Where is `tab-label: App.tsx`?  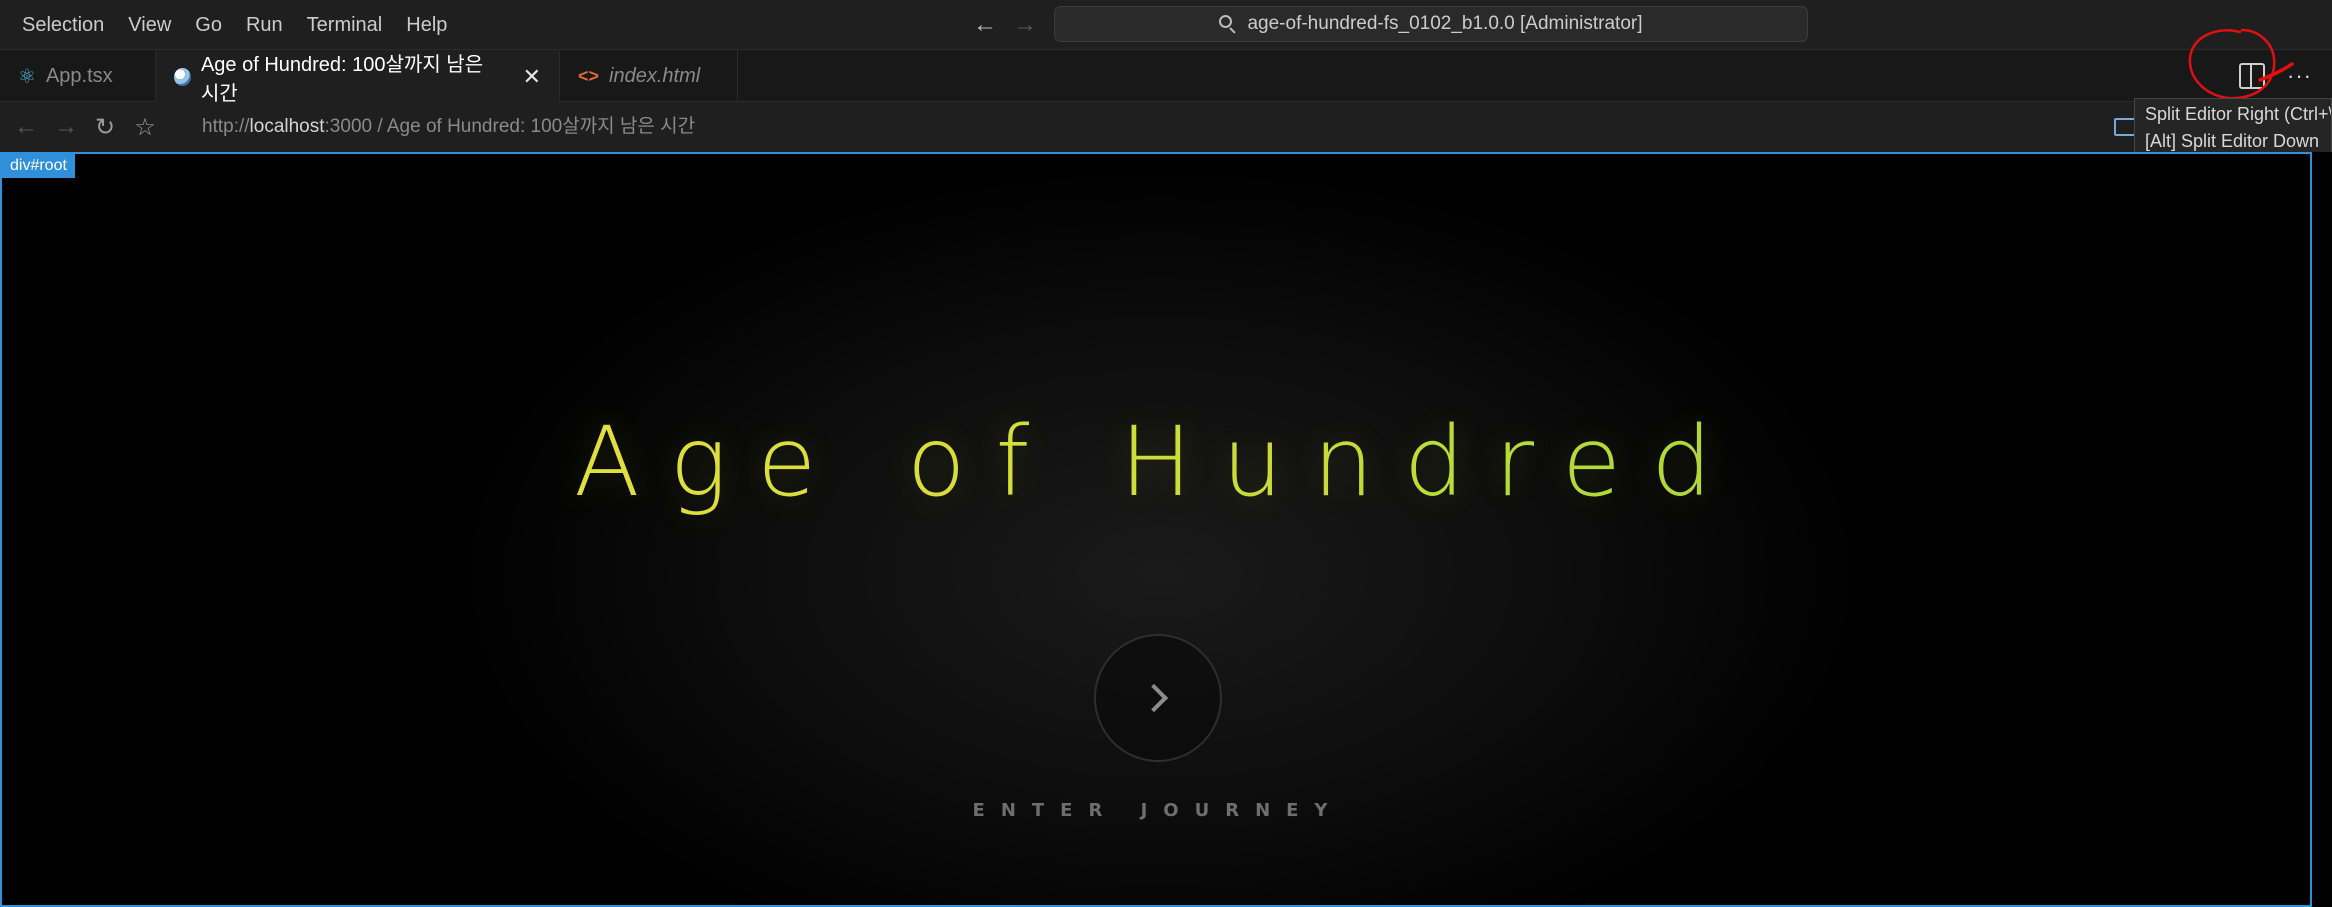 tab-label: App.tsx is located at coordinates (79, 75).